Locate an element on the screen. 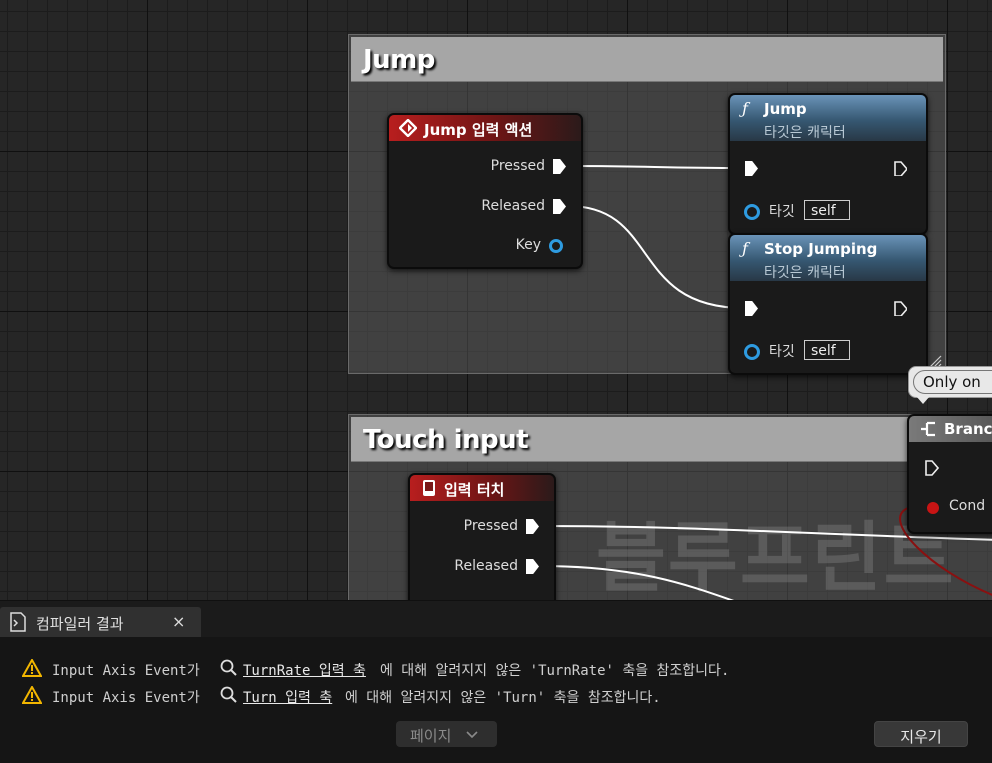 This screenshot has width=992, height=763. message-link: TurnRate 입력 축 is located at coordinates (304, 670).